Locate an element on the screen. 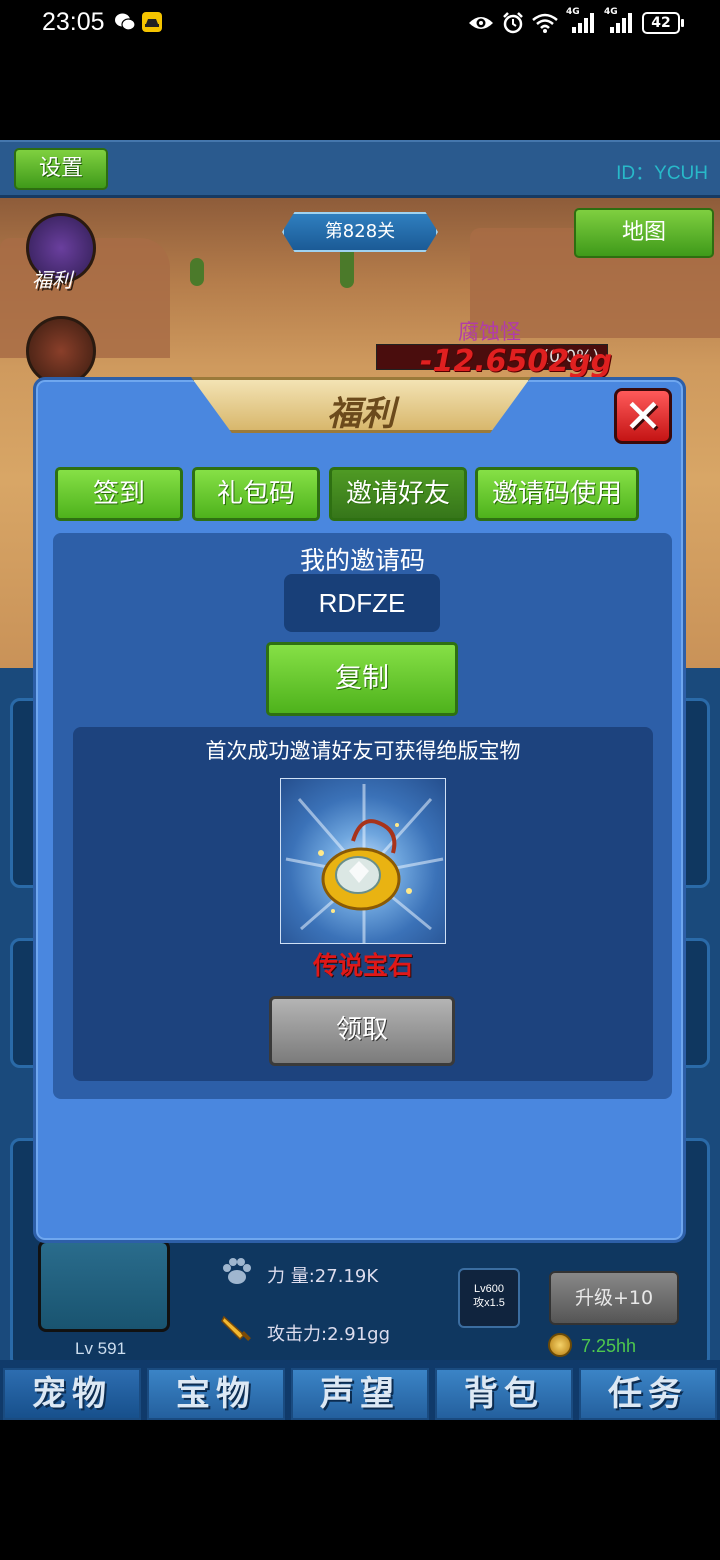  legendary-gem-icon is located at coordinates (363, 861).